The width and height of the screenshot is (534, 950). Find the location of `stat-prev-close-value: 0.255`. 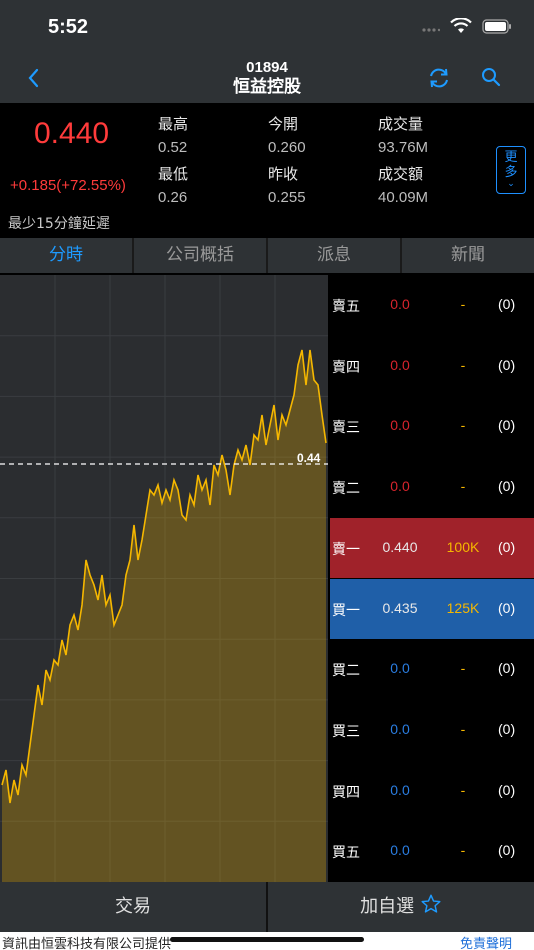

stat-prev-close-value: 0.255 is located at coordinates (287, 197).